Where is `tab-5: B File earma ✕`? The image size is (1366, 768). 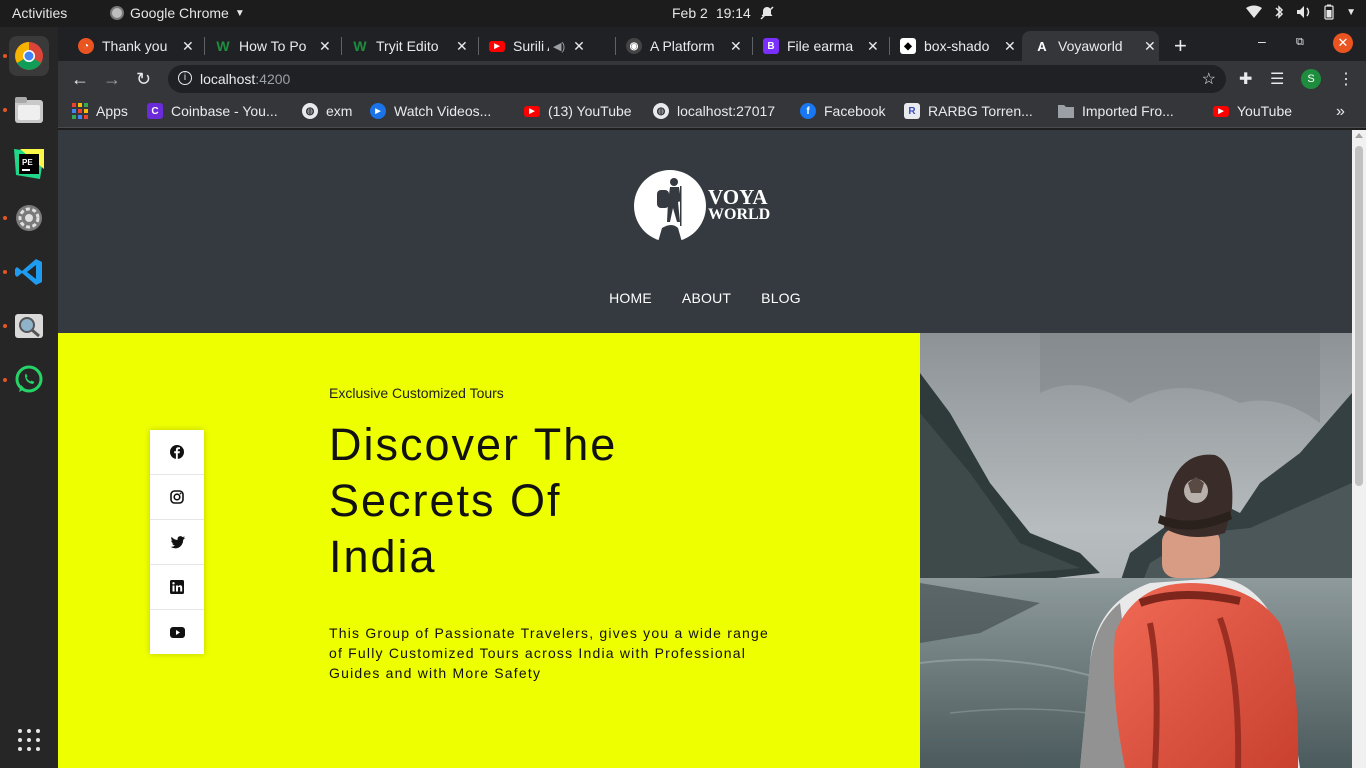
tab-5: B File earma ✕ is located at coordinates (811, 46).